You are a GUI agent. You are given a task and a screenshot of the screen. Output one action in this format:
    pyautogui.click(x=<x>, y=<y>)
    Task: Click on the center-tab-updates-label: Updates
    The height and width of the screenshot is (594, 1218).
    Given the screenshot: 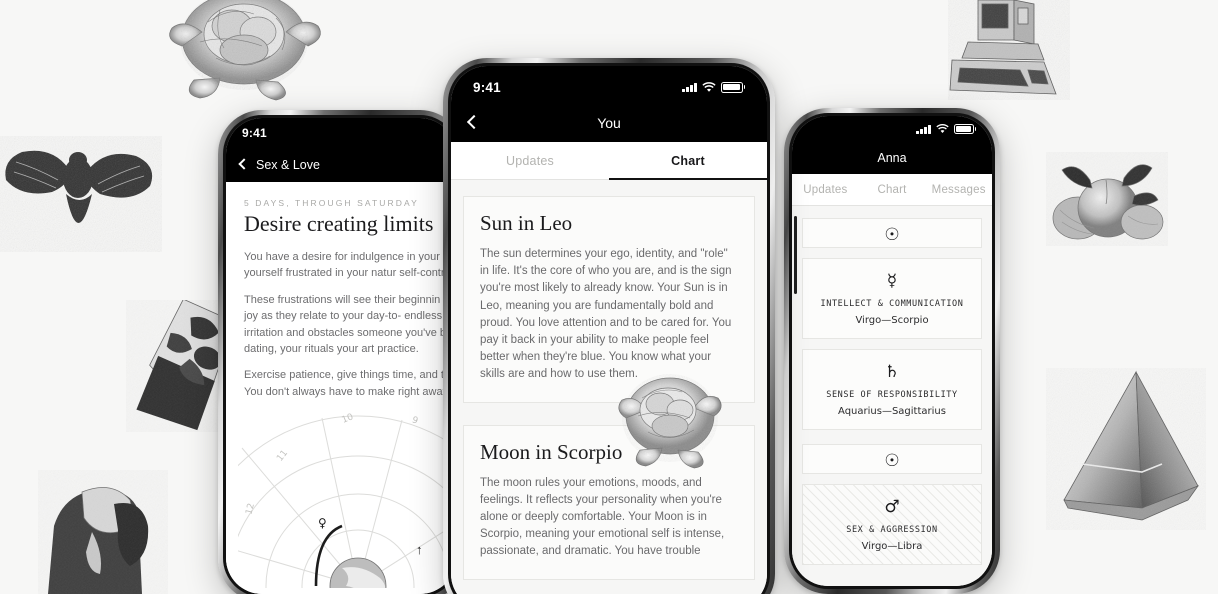 What is the action you would take?
    pyautogui.click(x=530, y=161)
    